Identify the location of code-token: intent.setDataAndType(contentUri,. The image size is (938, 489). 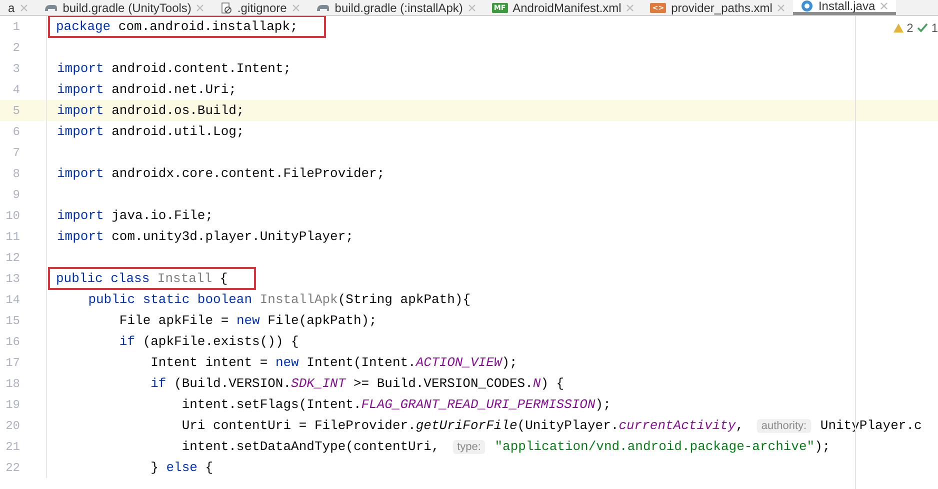
(310, 446).